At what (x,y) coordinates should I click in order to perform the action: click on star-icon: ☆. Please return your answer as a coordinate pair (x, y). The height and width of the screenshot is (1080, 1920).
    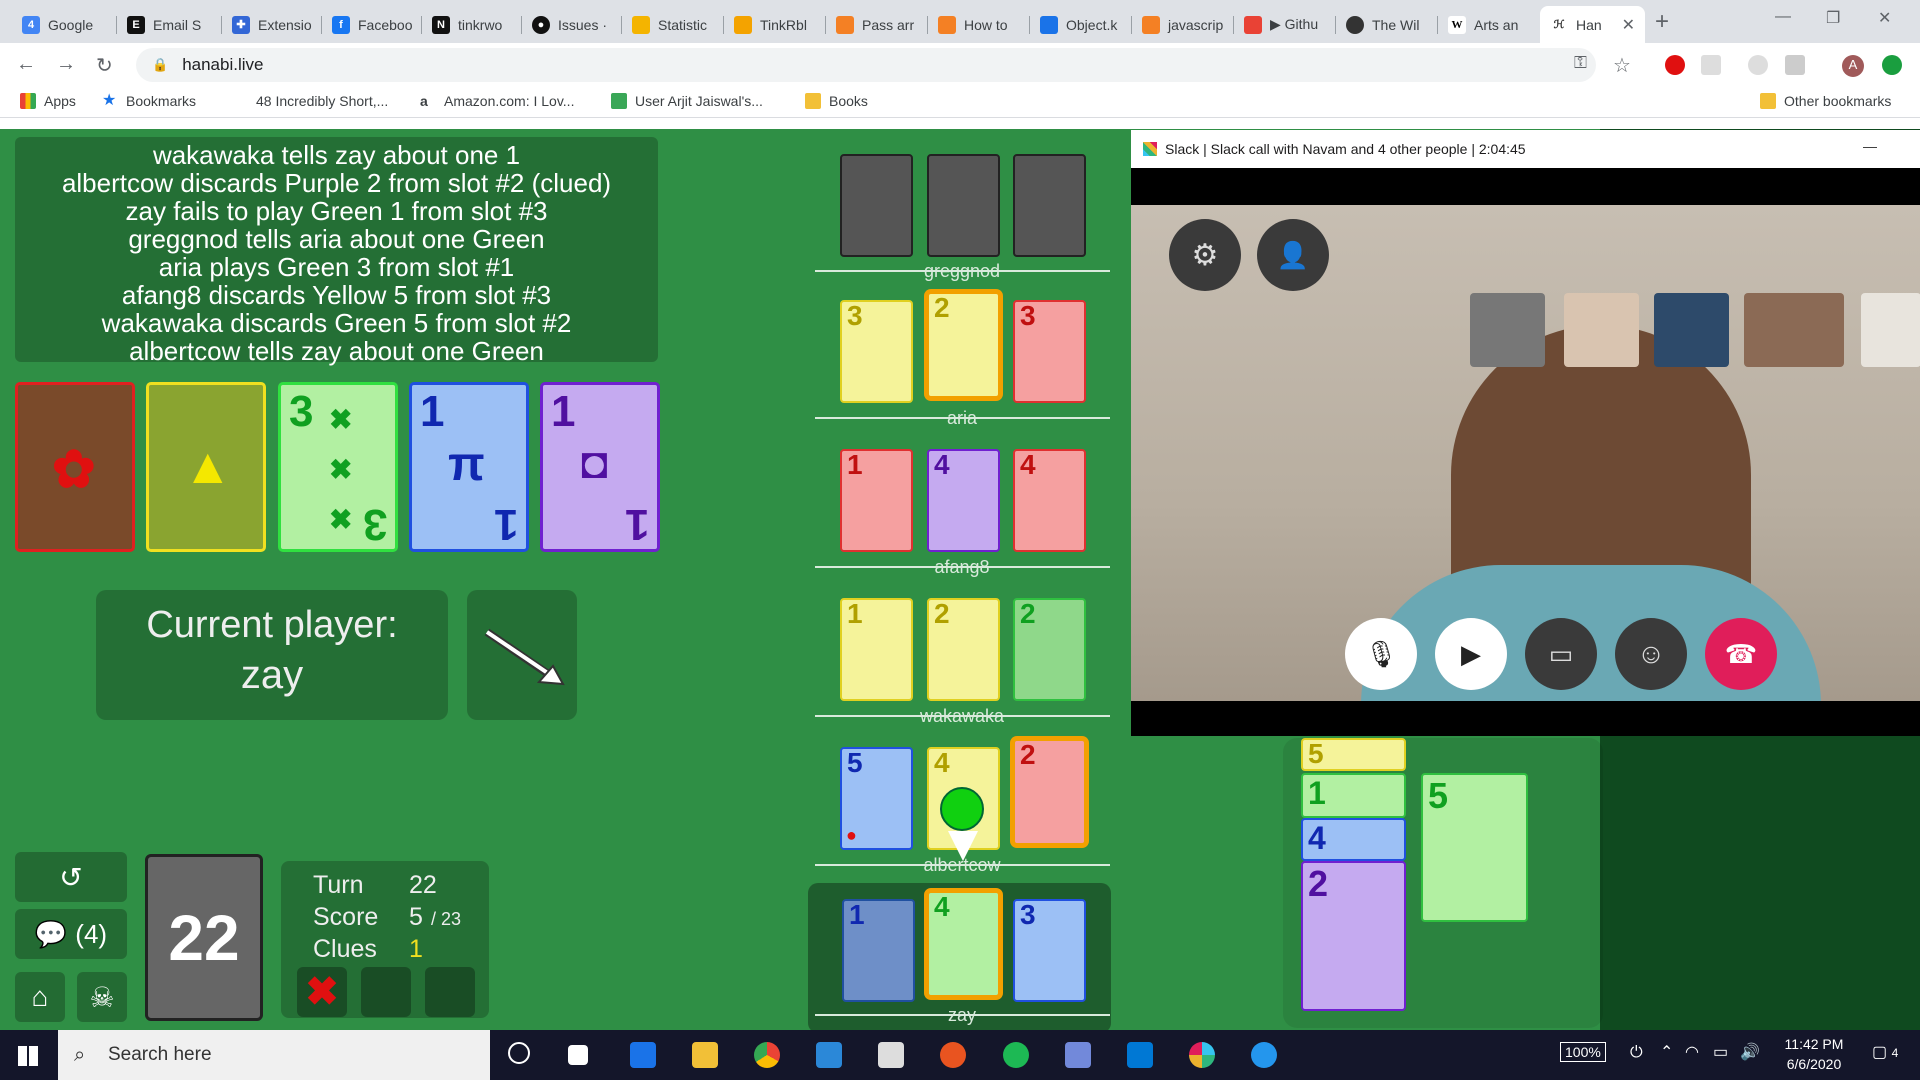
    Looking at the image, I should click on (1622, 65).